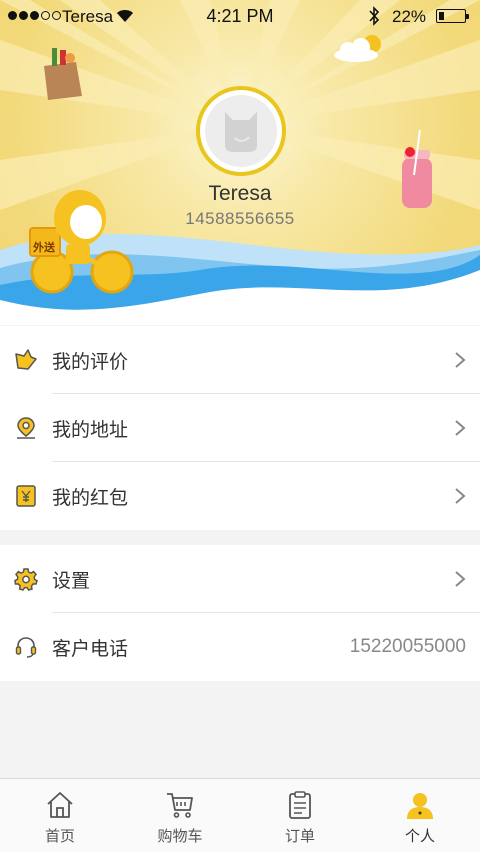 Image resolution: width=480 pixels, height=852 pixels. I want to click on tab-home: 首页, so click(60, 815).